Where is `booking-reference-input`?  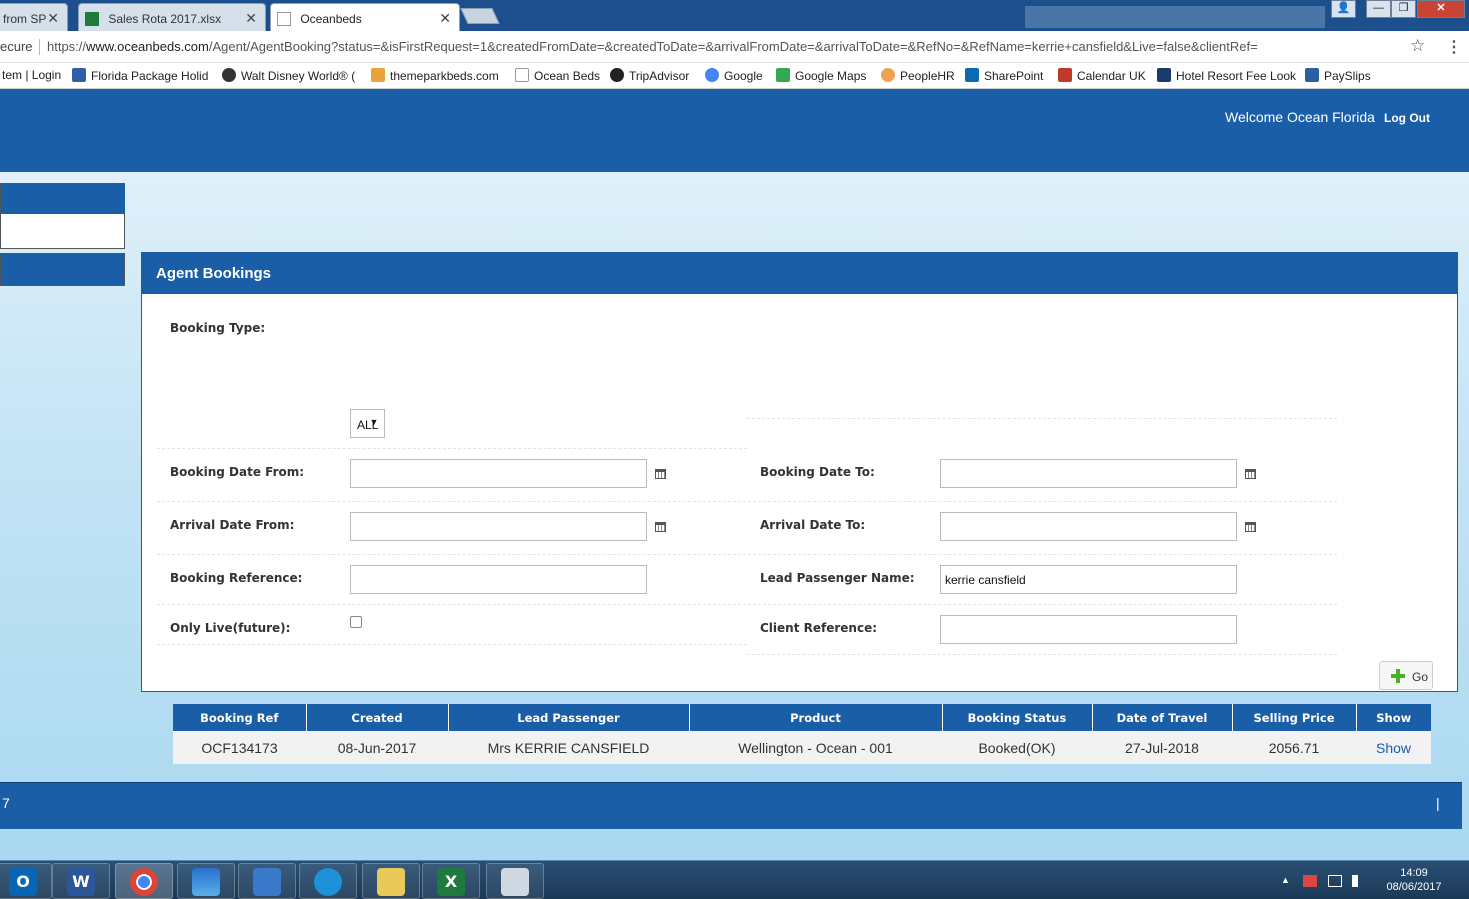
booking-reference-input is located at coordinates (498, 579).